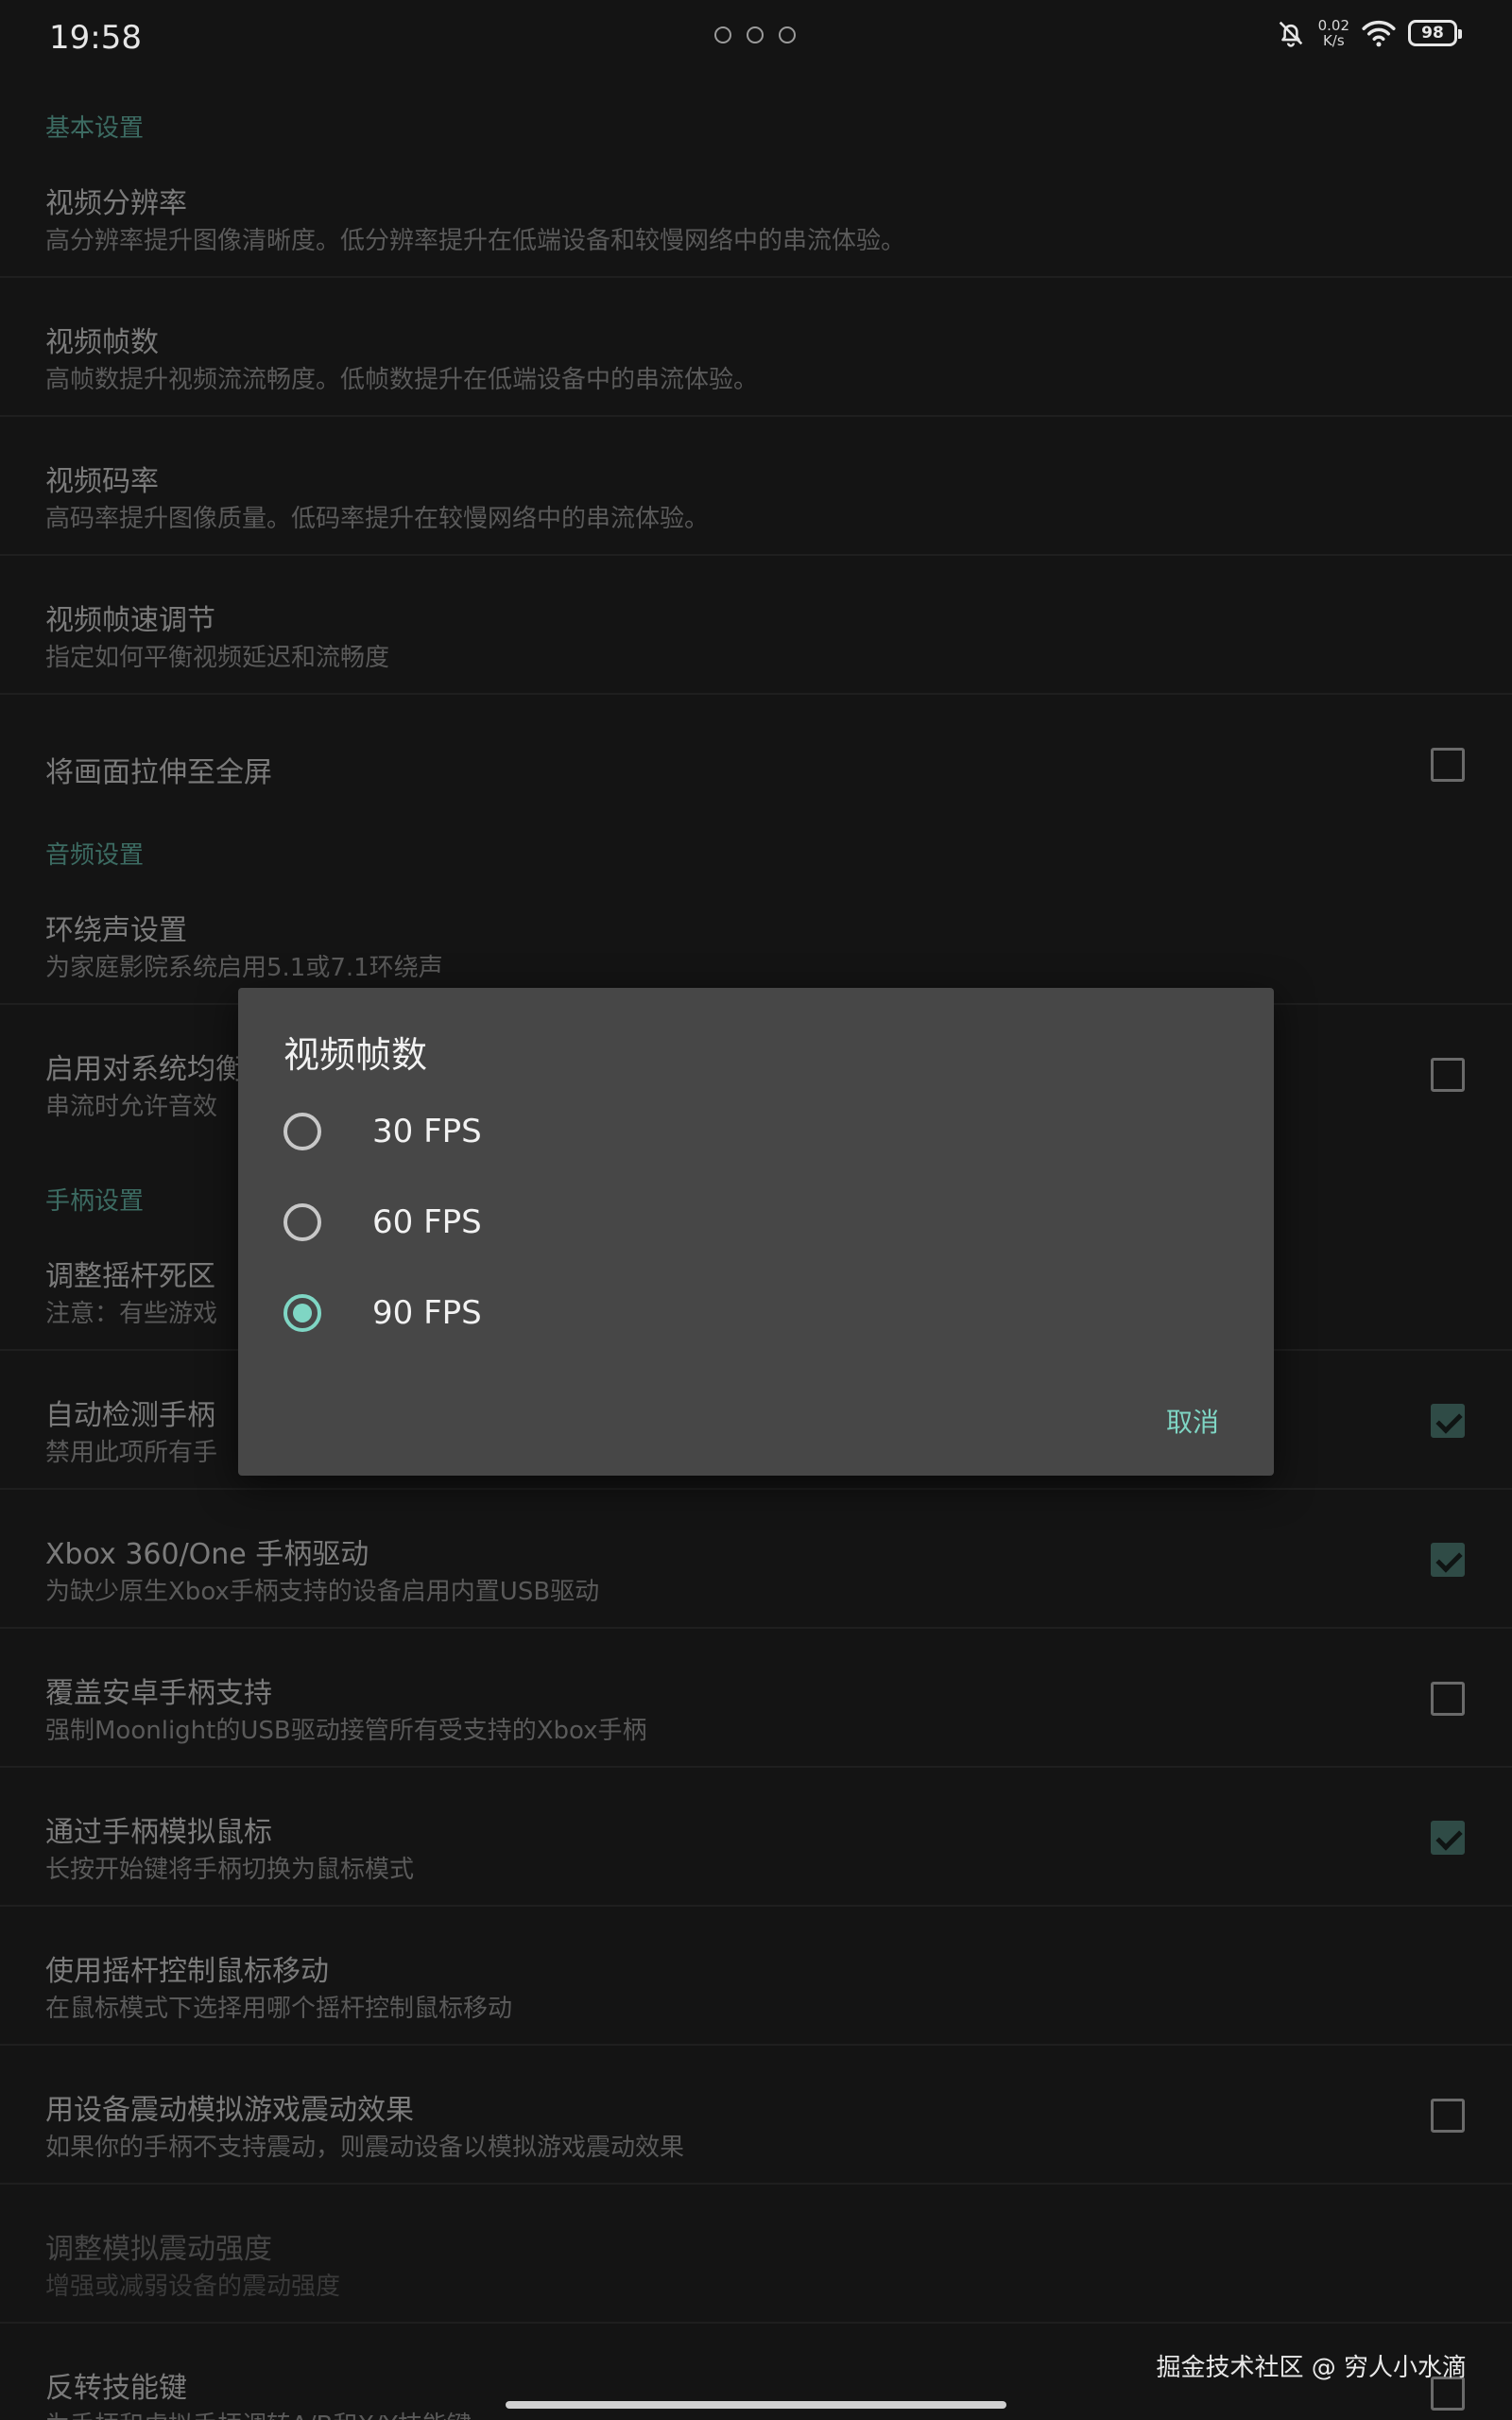 This screenshot has width=1512, height=2420. What do you see at coordinates (131, 1107) in the screenshot?
I see `pref-summary: 串流时允许音效` at bounding box center [131, 1107].